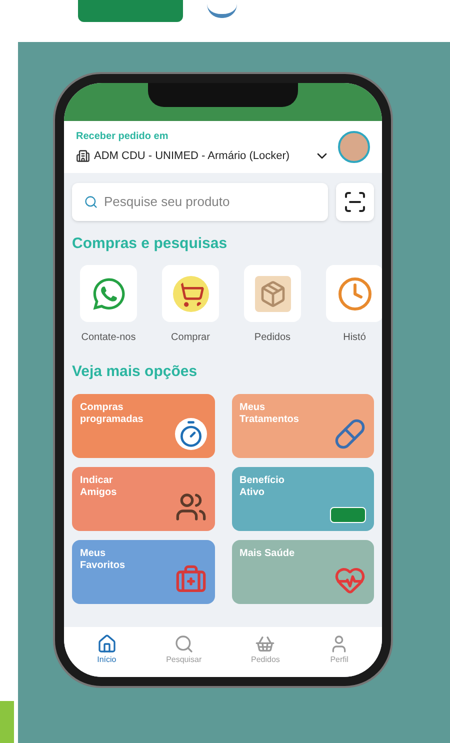 The width and height of the screenshot is (450, 743). Describe the element at coordinates (339, 650) in the screenshot. I see `nav-tab: Perfil` at that location.